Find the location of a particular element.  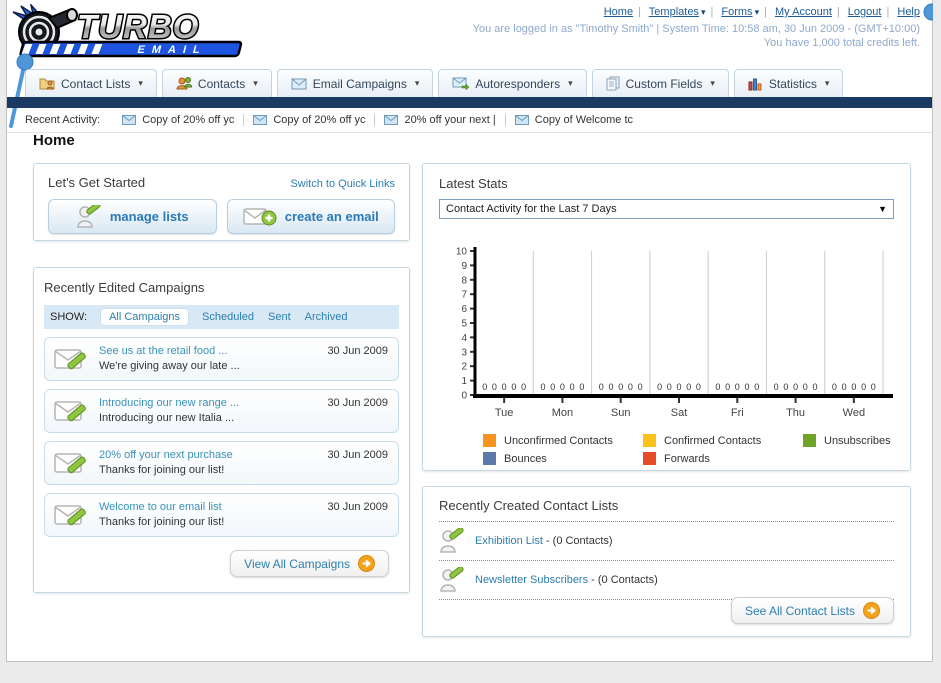

svg-text: 10 is located at coordinates (462, 252).